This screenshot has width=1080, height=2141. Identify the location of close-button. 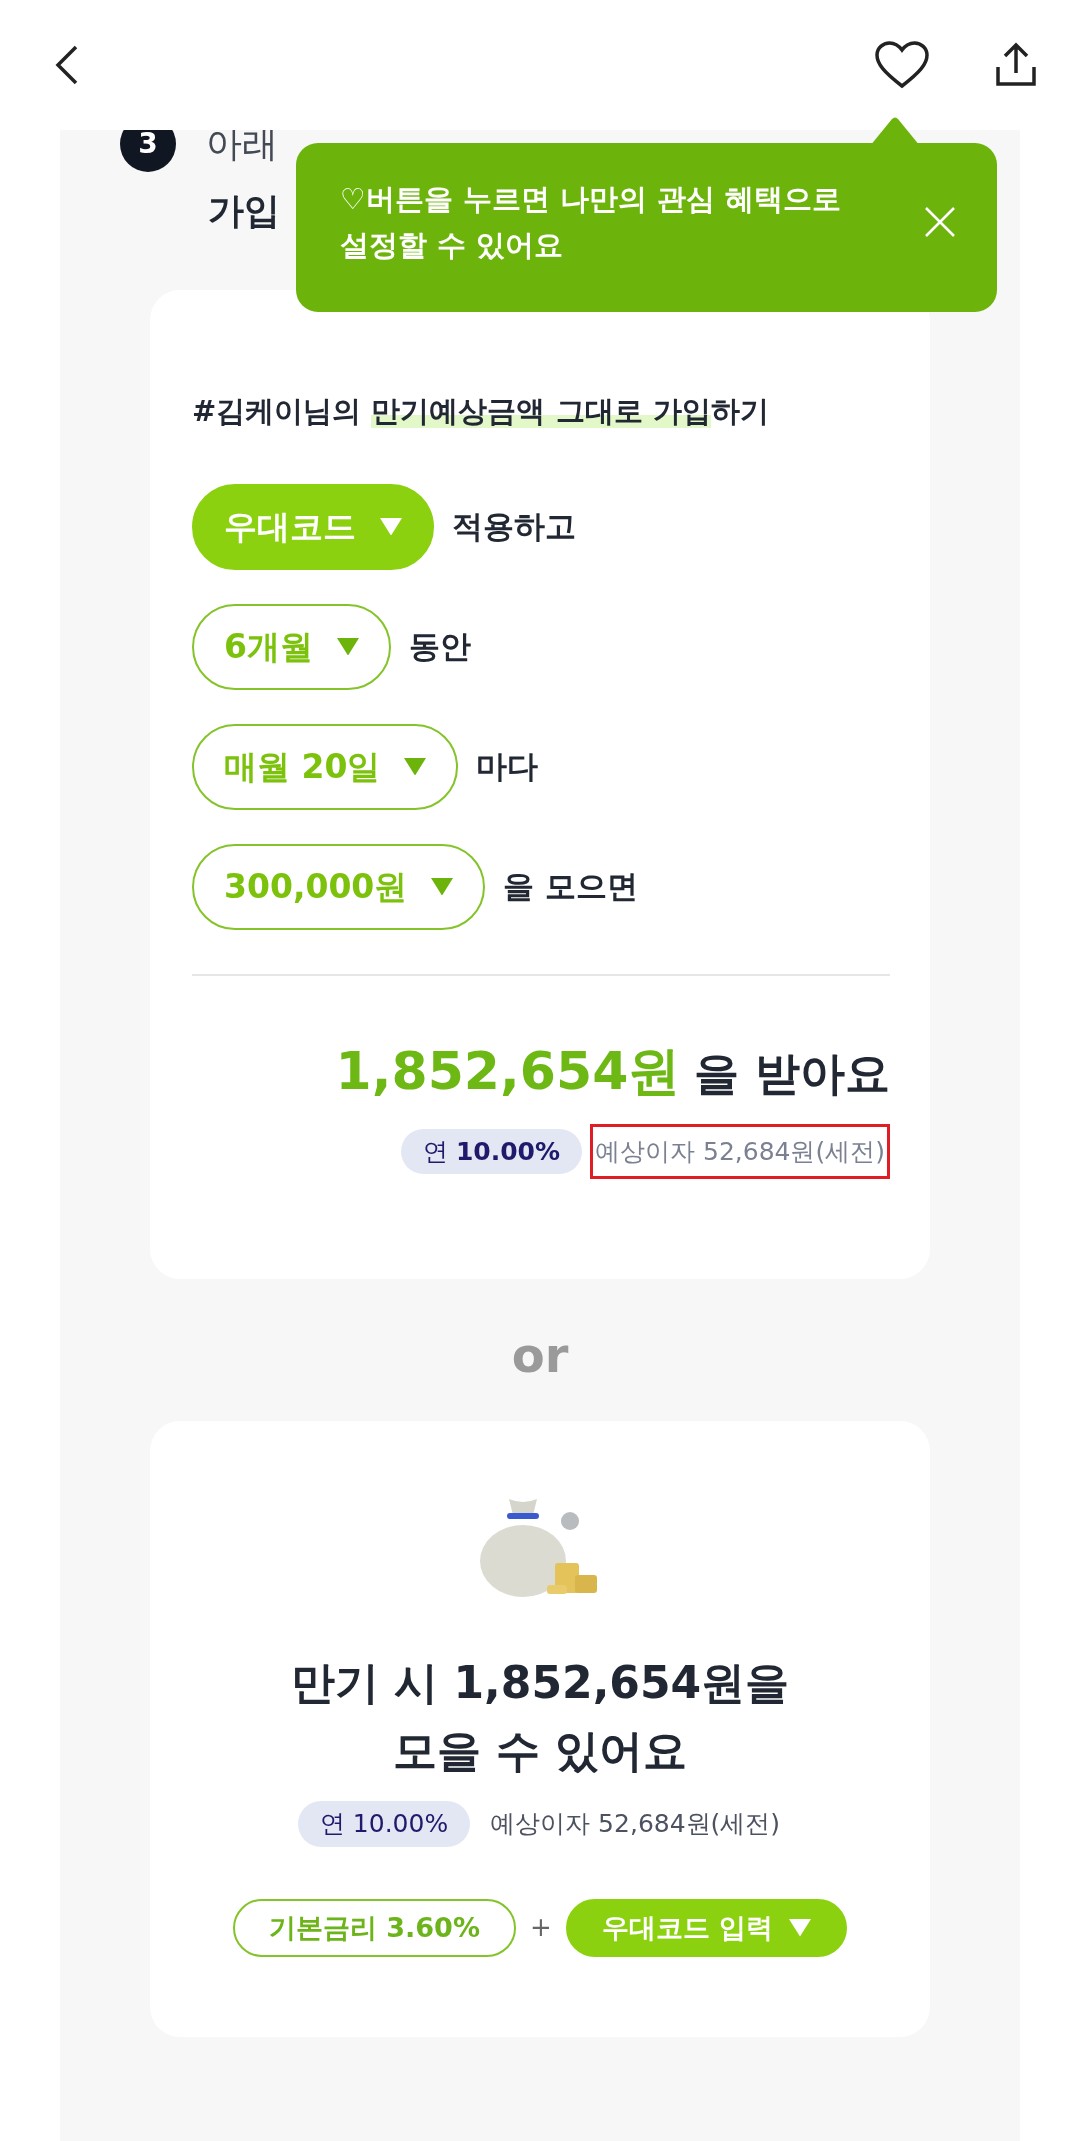
(940, 222).